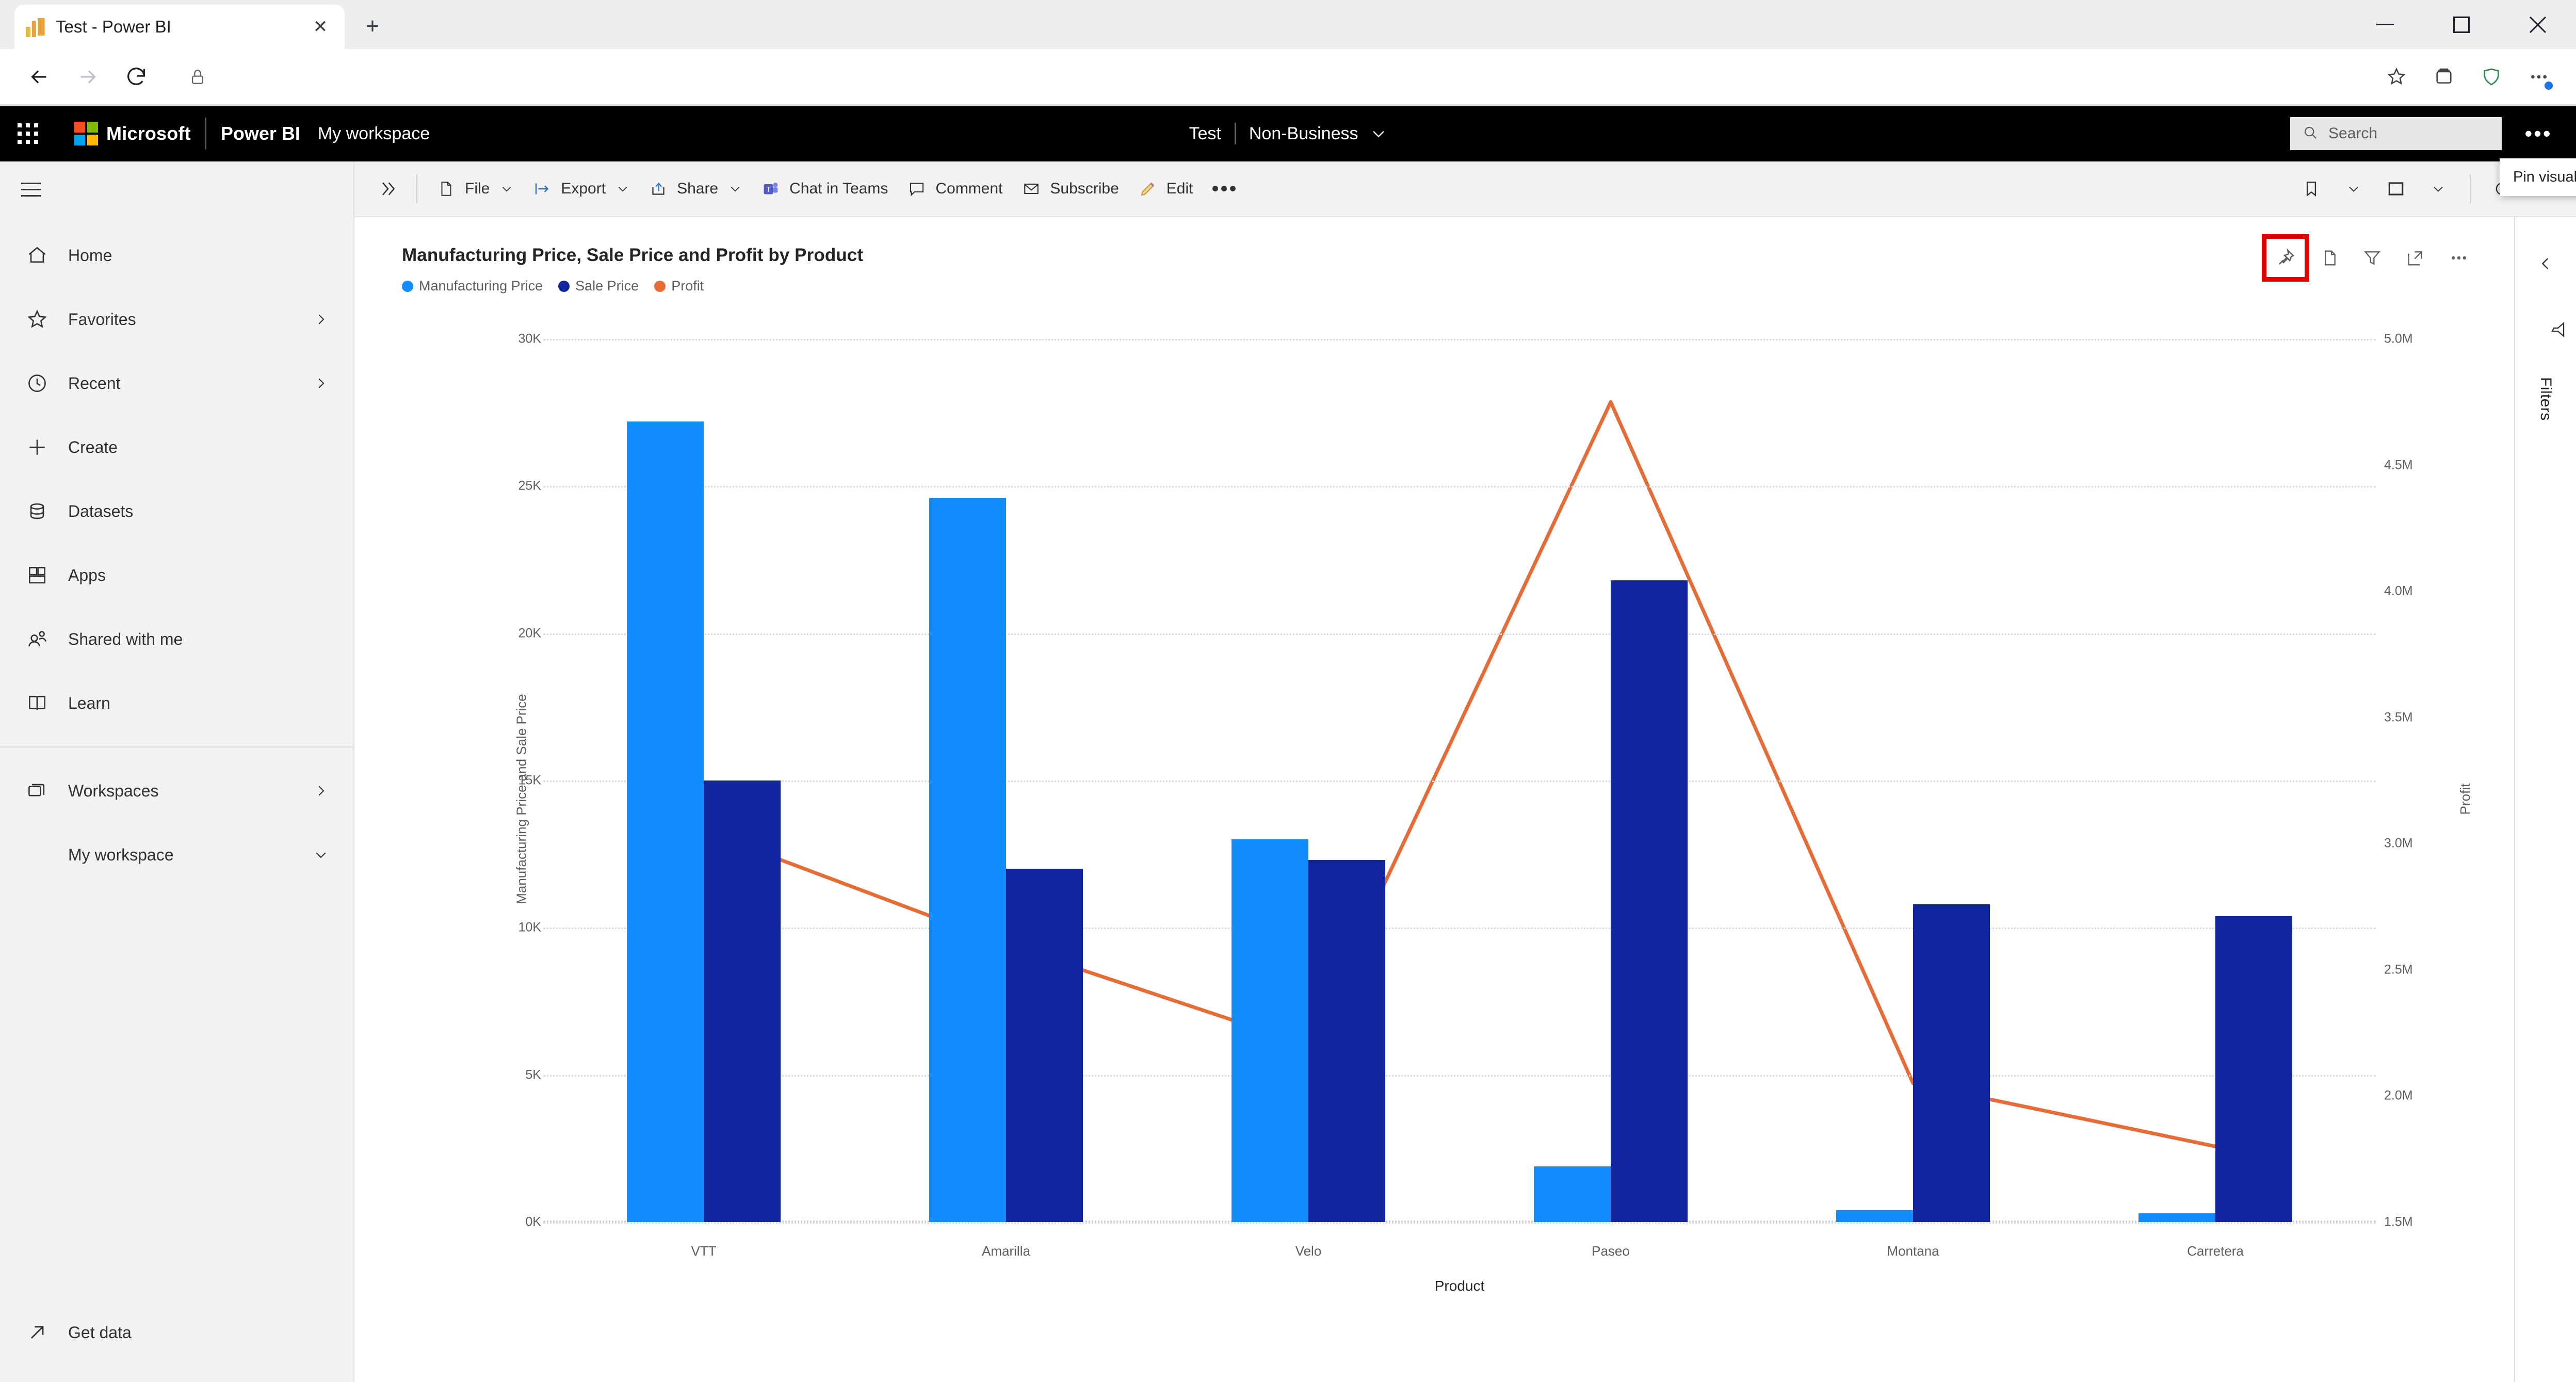 Image resolution: width=2576 pixels, height=1382 pixels. Describe the element at coordinates (2545, 263) in the screenshot. I see `collapse-pane-icon` at that location.